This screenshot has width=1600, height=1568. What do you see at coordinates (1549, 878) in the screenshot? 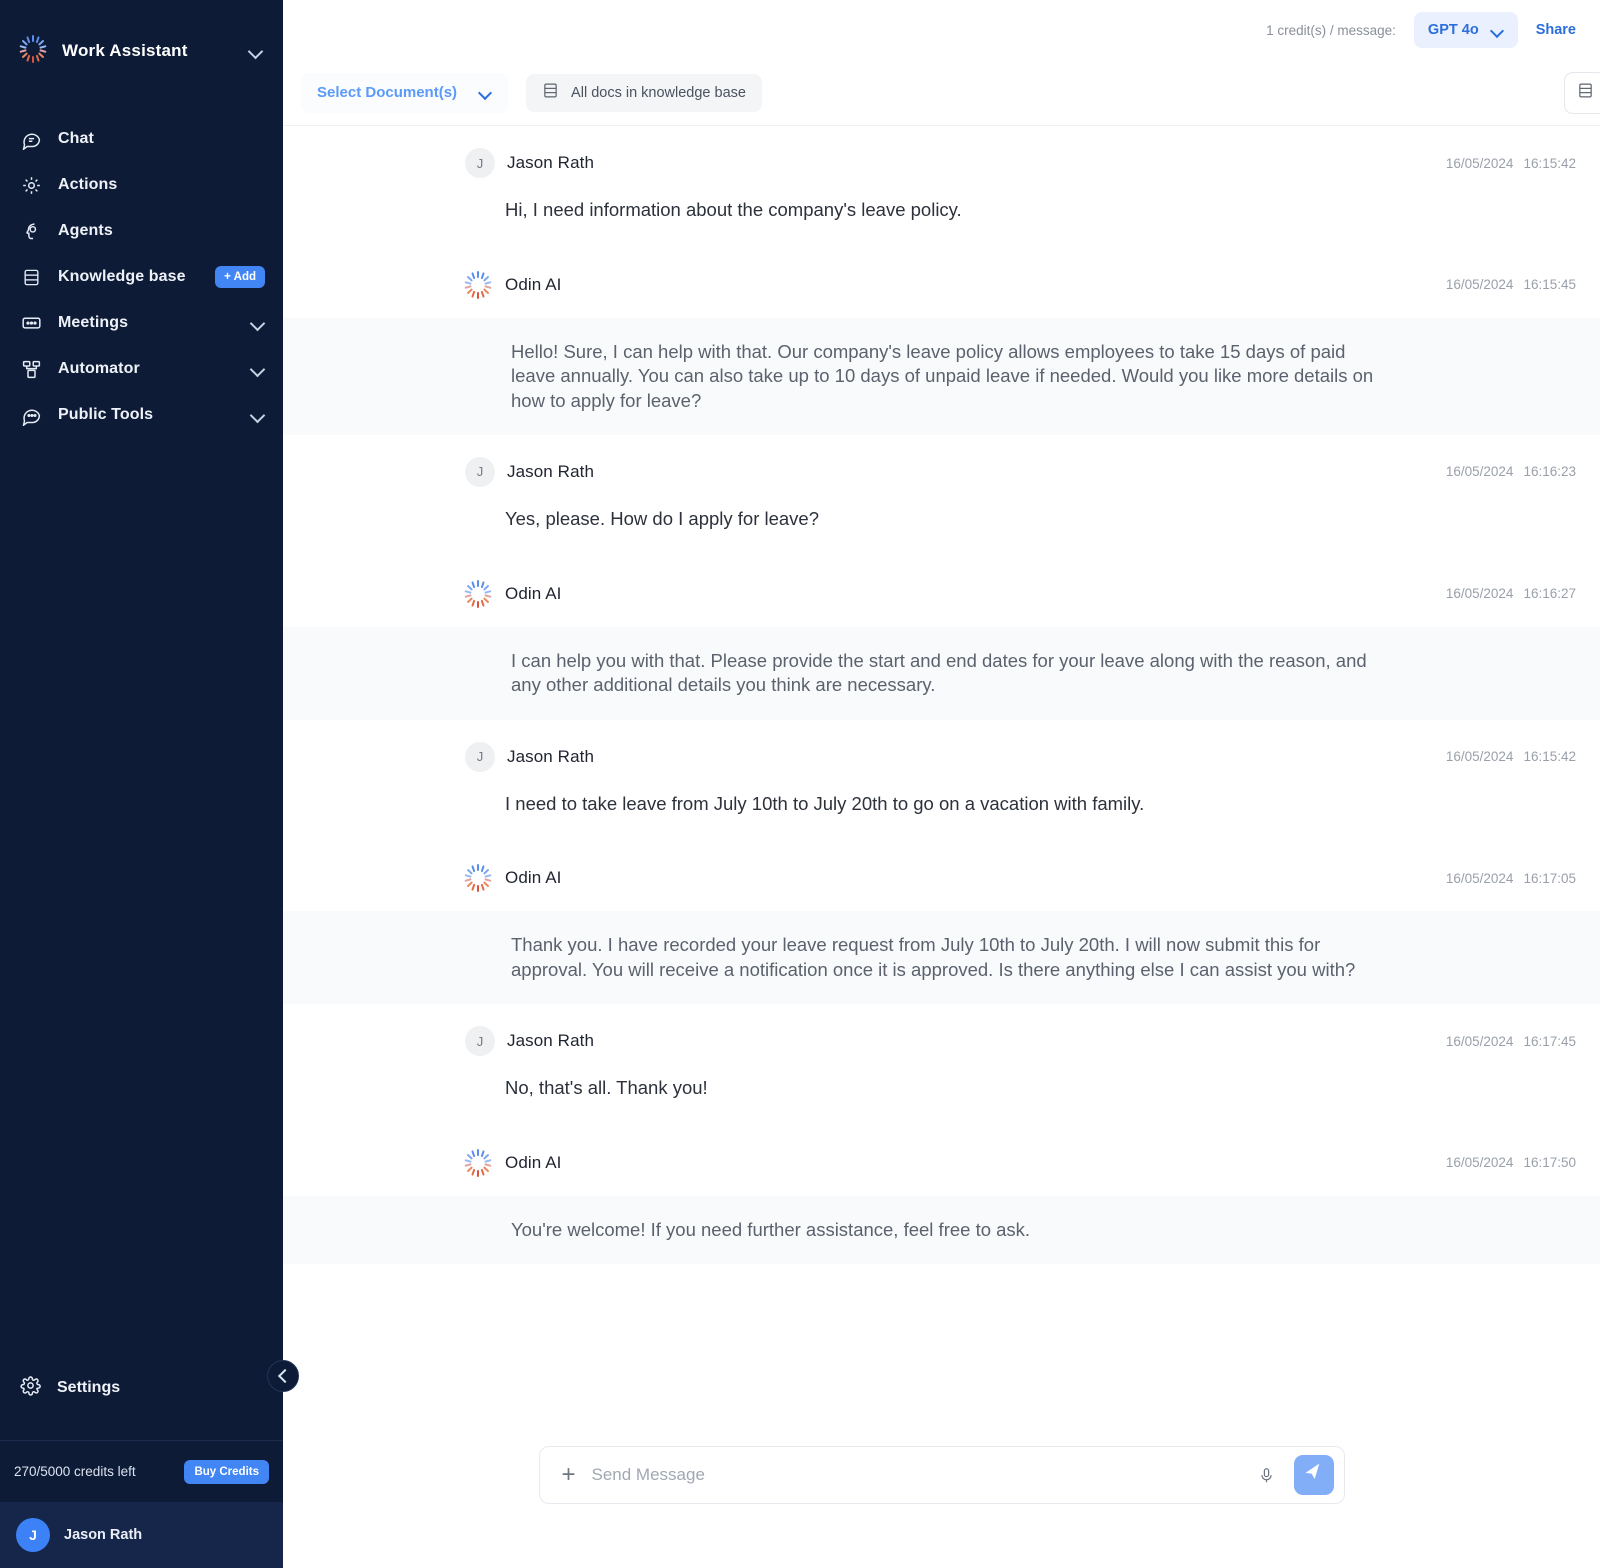
I see `timestamp-time: 16:17:05` at bounding box center [1549, 878].